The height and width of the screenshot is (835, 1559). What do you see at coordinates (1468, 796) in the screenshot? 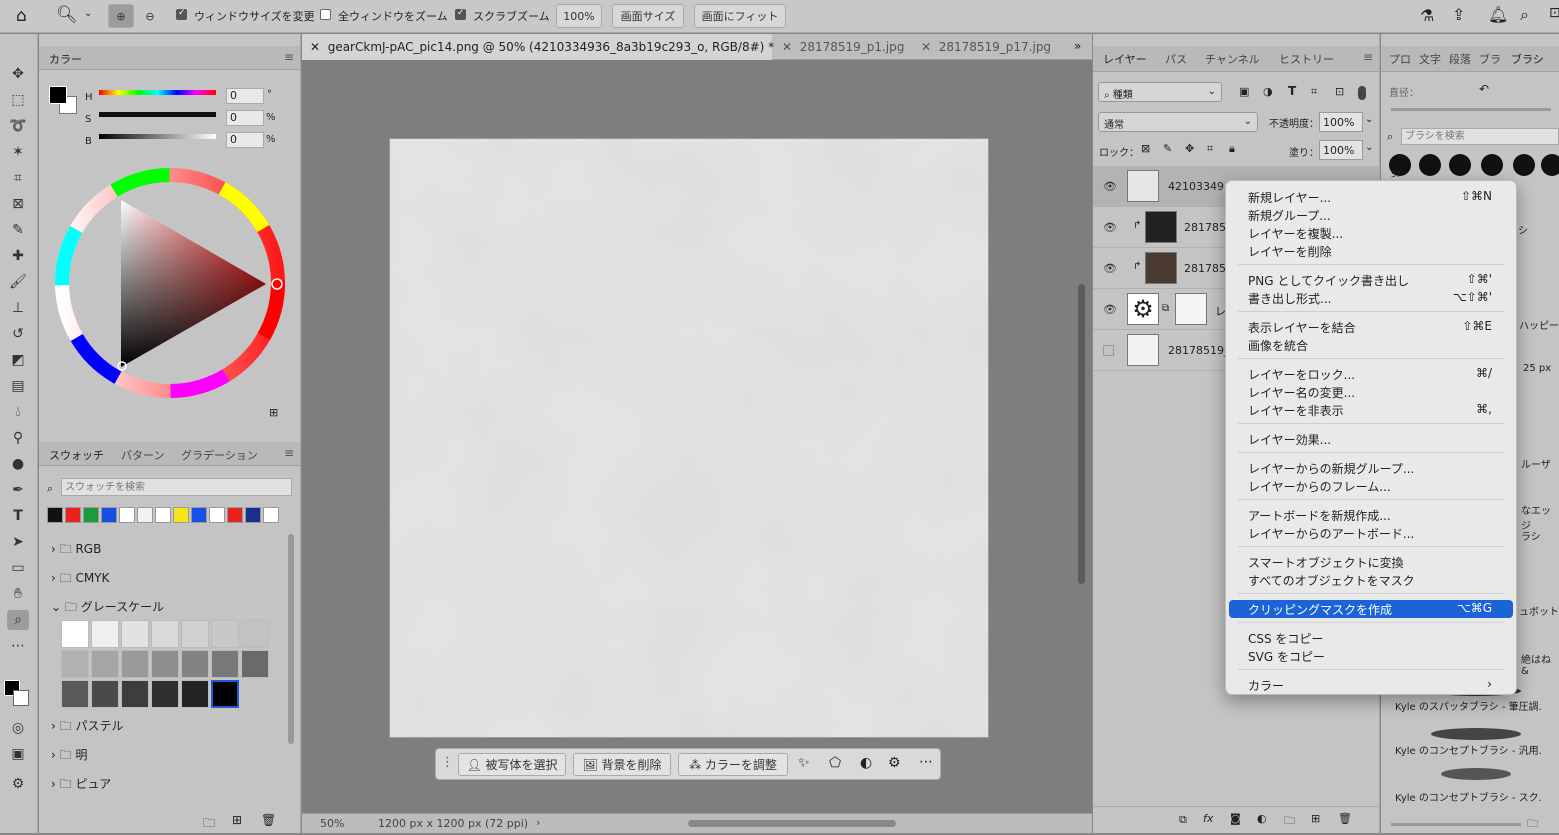
I see `brush-label: Kyle のコンセプトブラシ - スク.` at bounding box center [1468, 796].